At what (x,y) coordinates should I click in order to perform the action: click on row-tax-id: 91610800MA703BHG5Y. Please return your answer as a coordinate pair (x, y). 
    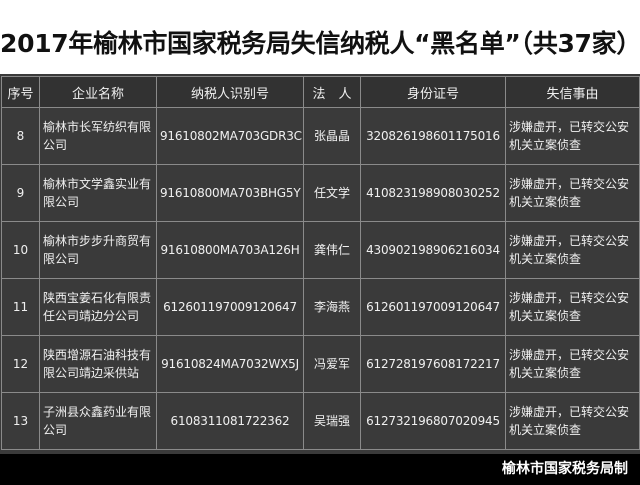
    Looking at the image, I should click on (230, 193).